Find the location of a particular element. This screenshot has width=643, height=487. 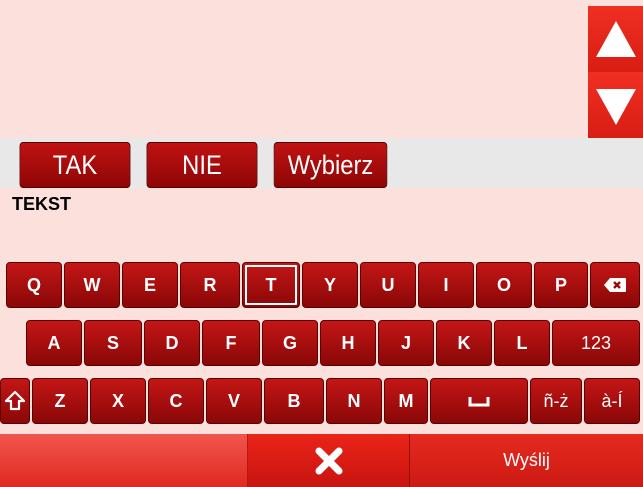

close-icon is located at coordinates (328, 460).